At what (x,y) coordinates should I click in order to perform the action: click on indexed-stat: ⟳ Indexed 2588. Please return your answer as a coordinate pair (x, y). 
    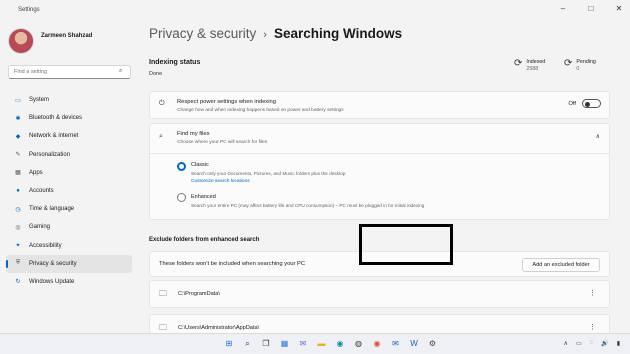
    Looking at the image, I should click on (529, 66).